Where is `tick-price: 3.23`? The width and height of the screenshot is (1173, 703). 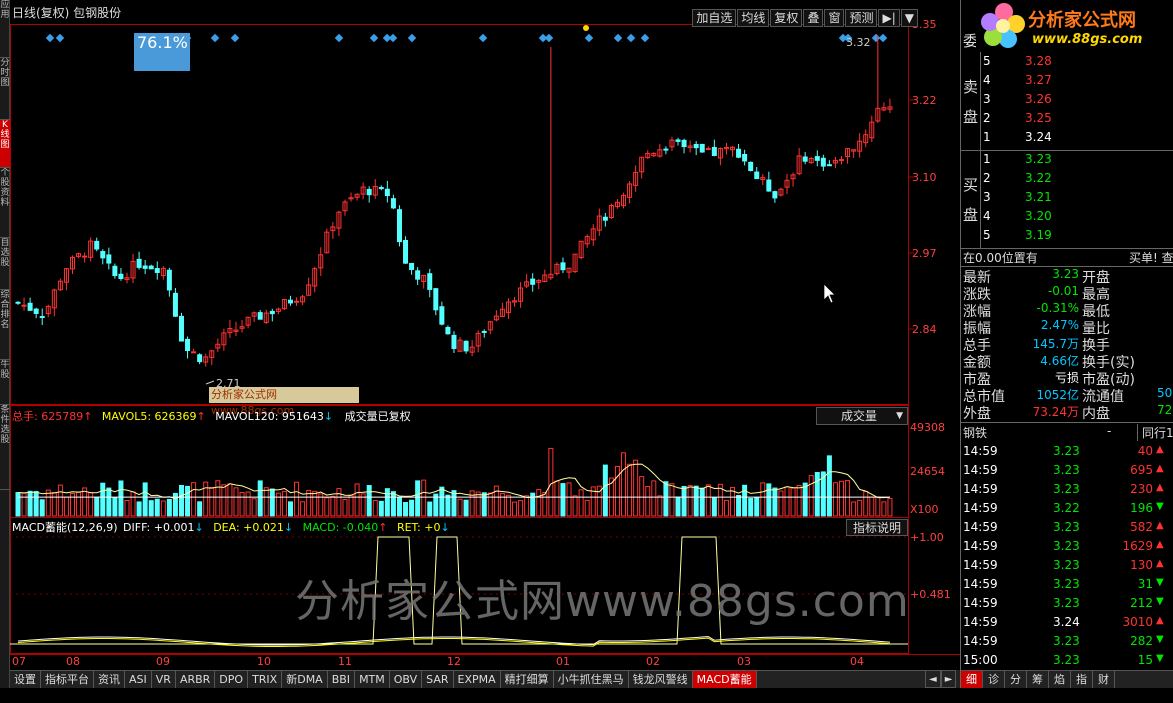 tick-price: 3.23 is located at coordinates (1066, 470).